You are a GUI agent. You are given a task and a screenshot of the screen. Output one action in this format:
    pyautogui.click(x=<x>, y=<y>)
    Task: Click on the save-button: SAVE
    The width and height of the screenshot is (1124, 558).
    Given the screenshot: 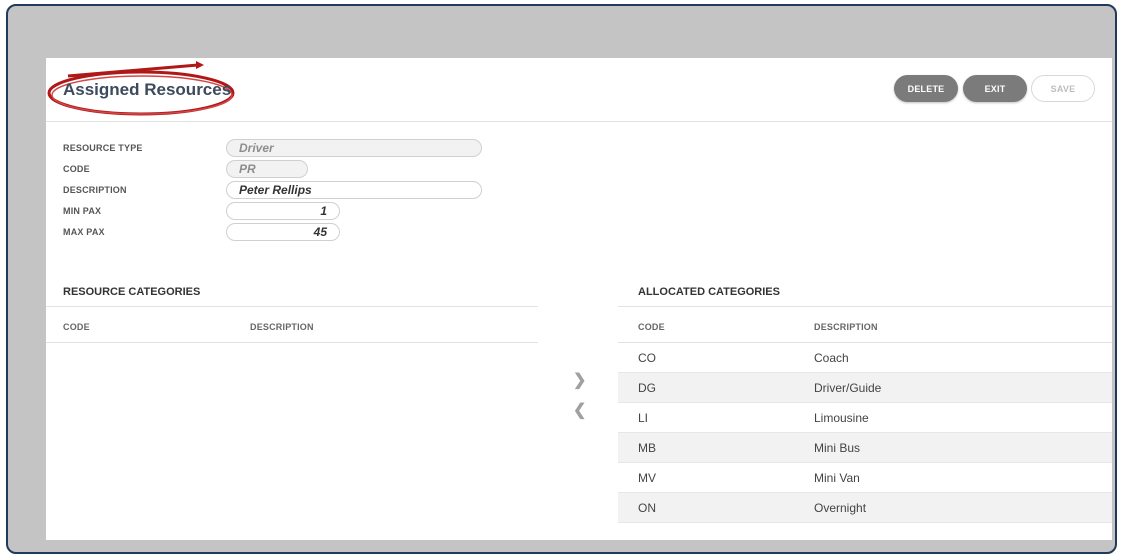 What is the action you would take?
    pyautogui.click(x=1063, y=88)
    